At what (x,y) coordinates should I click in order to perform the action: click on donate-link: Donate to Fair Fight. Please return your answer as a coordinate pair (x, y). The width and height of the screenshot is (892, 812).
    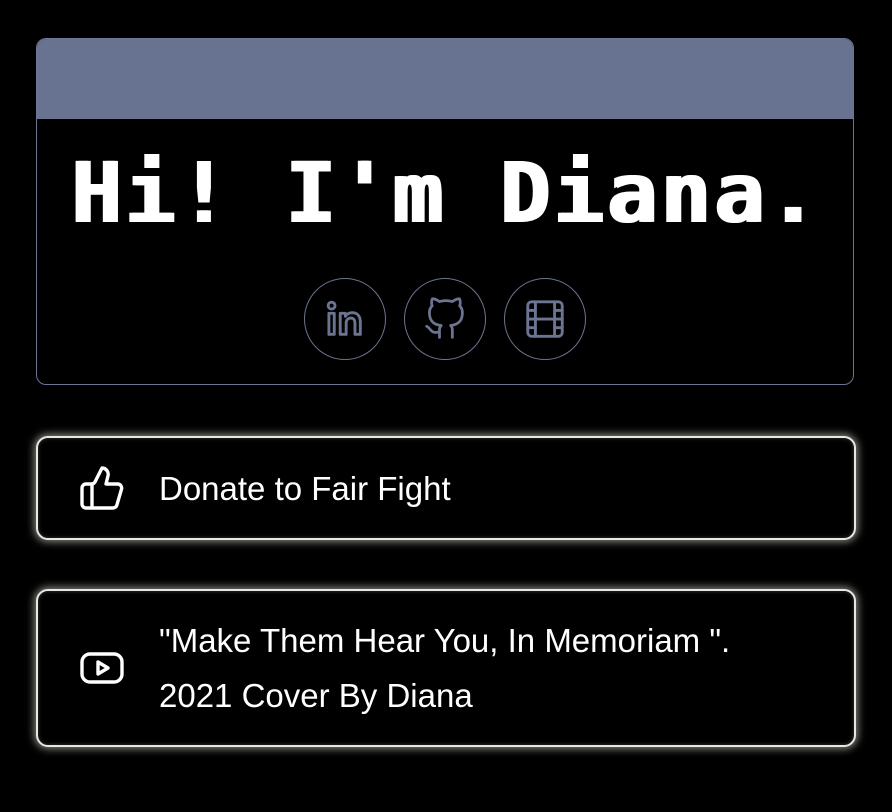
    Looking at the image, I should click on (446, 488).